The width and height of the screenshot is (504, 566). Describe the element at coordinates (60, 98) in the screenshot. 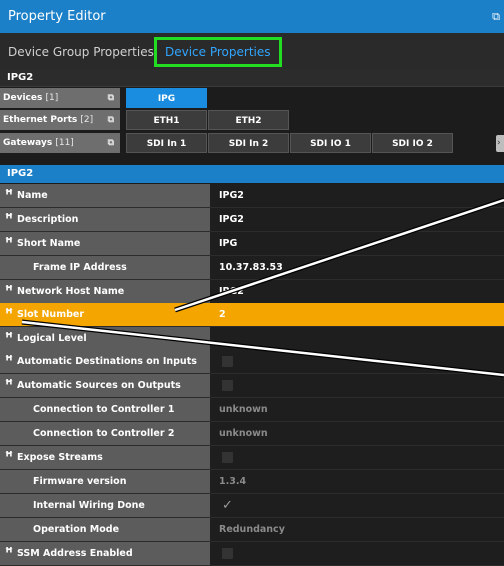

I see `devices-label: Devices [1] ⧉` at that location.